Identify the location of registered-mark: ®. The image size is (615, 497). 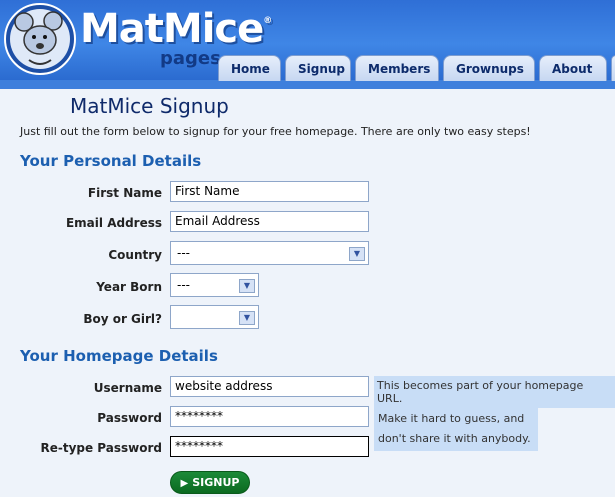
(267, 21).